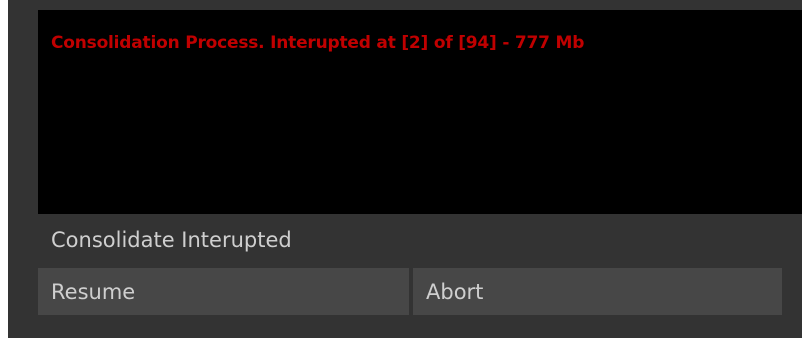 This screenshot has width=802, height=338. Describe the element at coordinates (223, 291) in the screenshot. I see `resume-button: Resume` at that location.